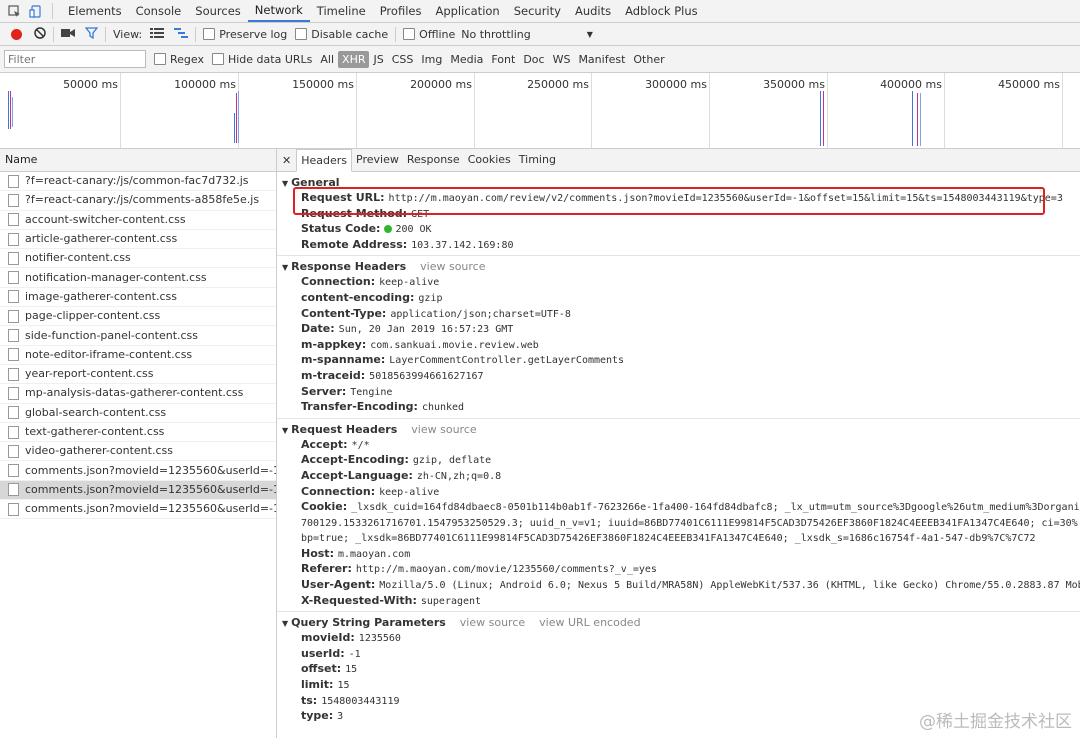 The height and width of the screenshot is (738, 1080). Describe the element at coordinates (661, 11) in the screenshot. I see `tab-adblock-plus: Adblock Plus` at that location.